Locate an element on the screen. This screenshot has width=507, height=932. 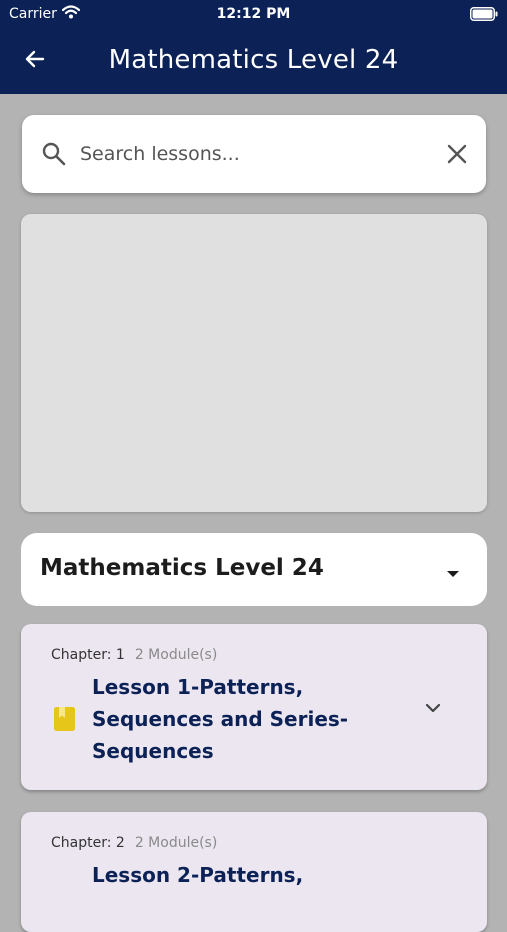
status-time: 12:12 PM is located at coordinates (253, 14).